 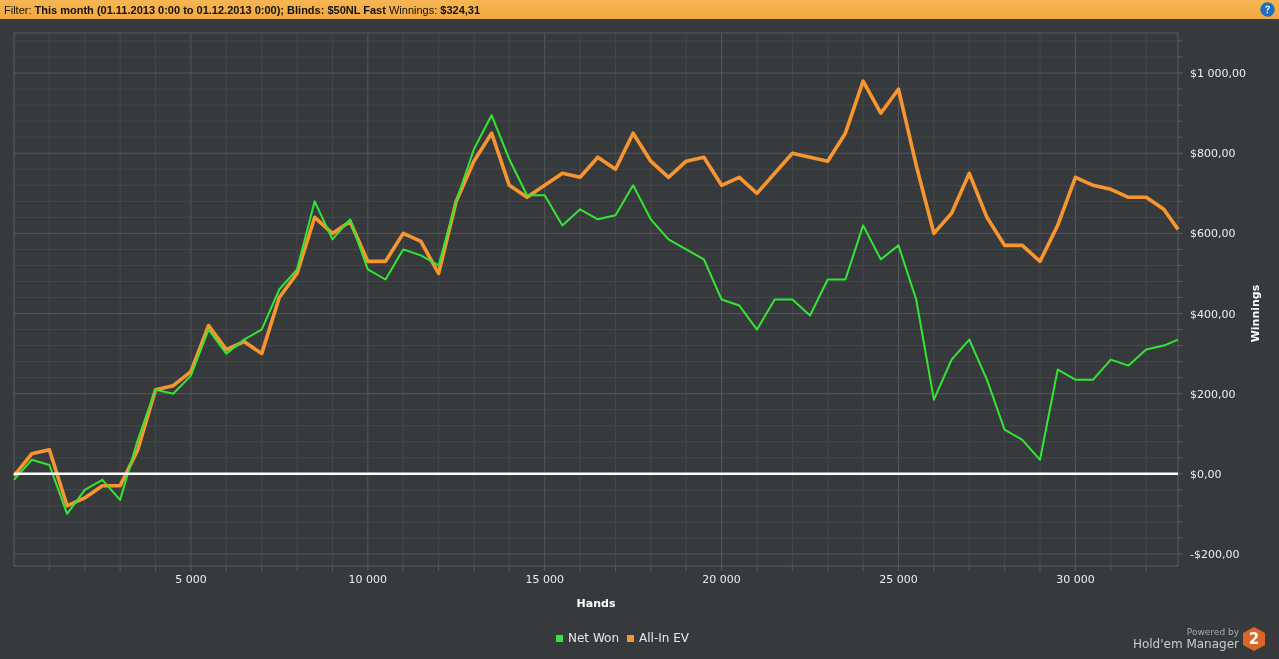 I want to click on y-tick-label: -$200,00, so click(x=1215, y=554).